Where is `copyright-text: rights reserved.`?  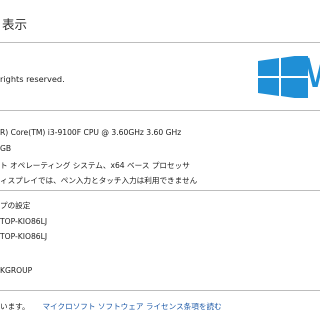
copyright-text: rights reserved. is located at coordinates (32, 79).